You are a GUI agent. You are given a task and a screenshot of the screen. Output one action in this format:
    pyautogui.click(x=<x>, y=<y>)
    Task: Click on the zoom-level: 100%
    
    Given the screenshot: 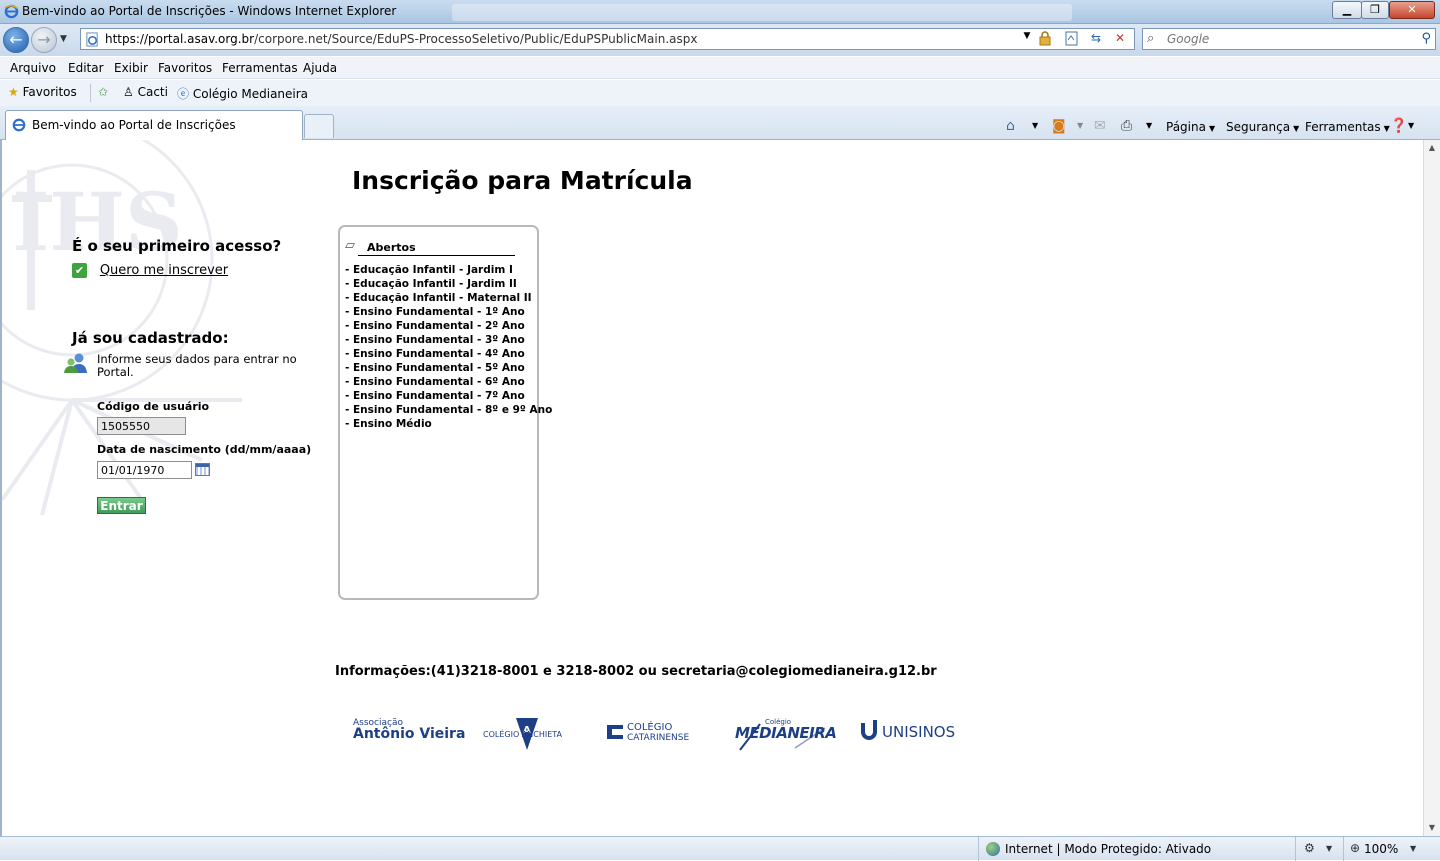 What is the action you would take?
    pyautogui.click(x=1381, y=849)
    